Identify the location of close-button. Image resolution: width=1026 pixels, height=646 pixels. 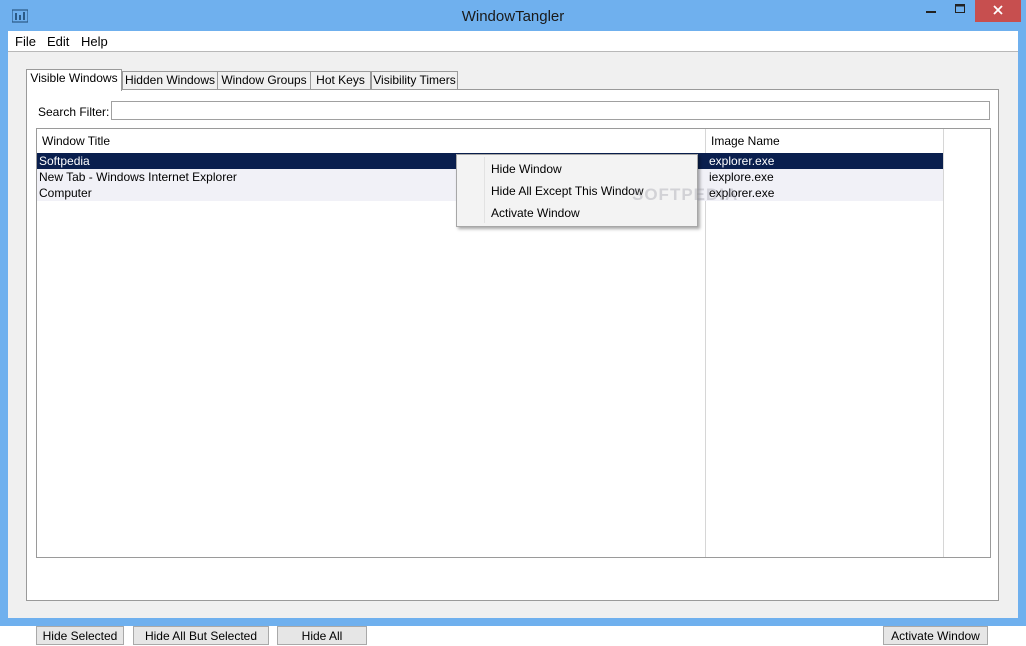
(998, 11).